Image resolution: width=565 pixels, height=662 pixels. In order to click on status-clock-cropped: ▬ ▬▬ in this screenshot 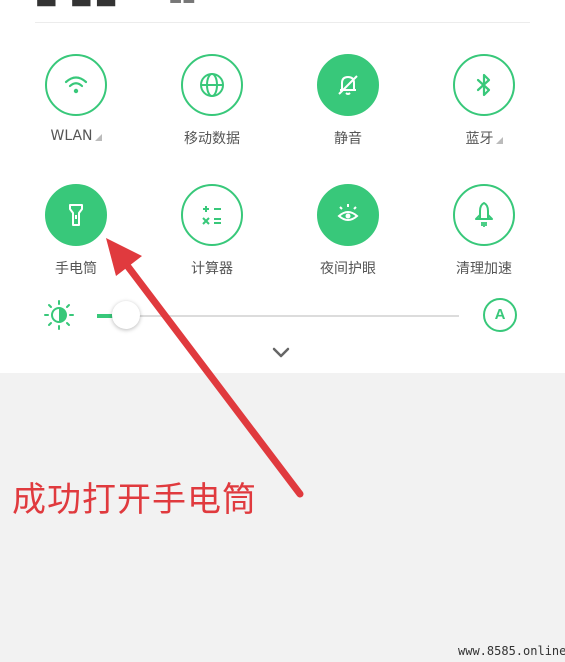, I will do `click(77, 7)`.